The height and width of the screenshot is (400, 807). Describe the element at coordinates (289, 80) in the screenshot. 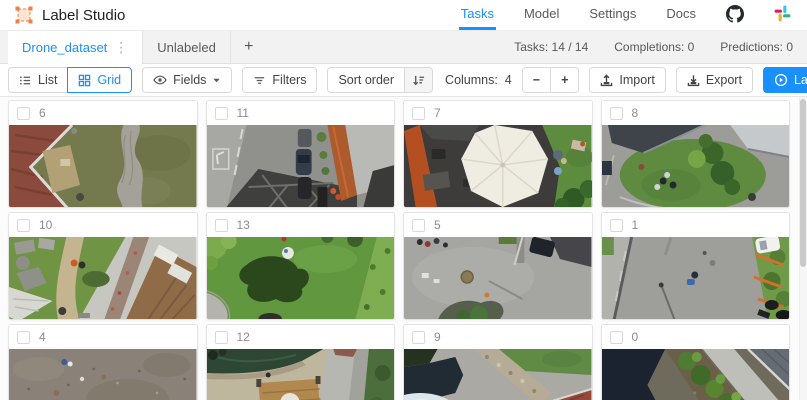

I see `filters-label: Filters` at that location.